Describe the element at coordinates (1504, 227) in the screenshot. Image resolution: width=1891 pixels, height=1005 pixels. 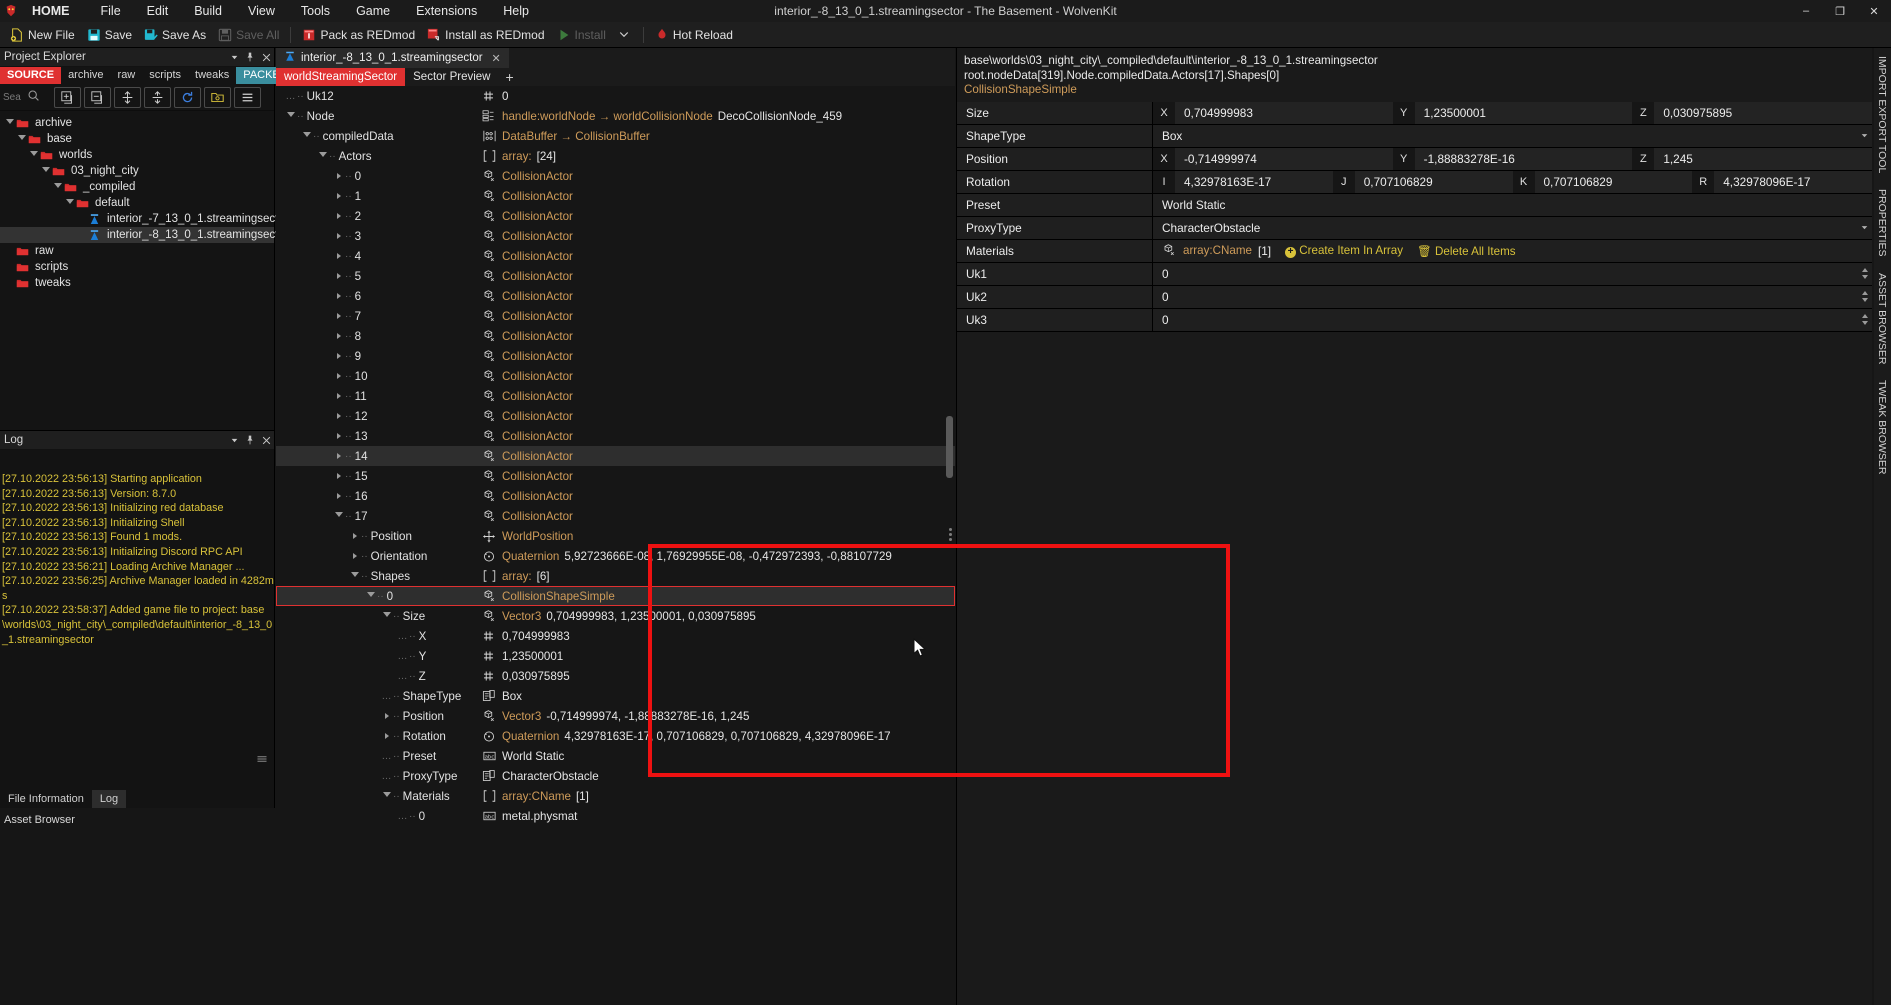
I see `combo-proxytype: CharacterObstacle` at that location.